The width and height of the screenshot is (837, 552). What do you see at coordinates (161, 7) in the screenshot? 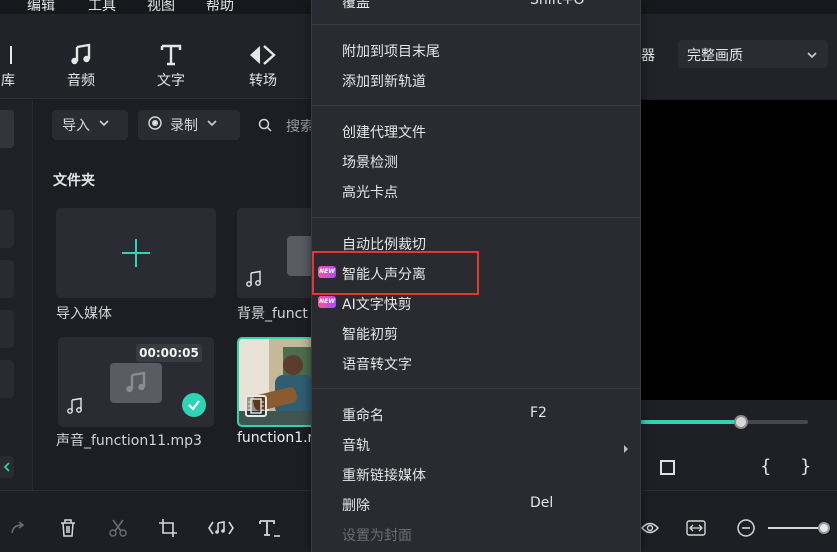
I see `menu-view: 视图` at bounding box center [161, 7].